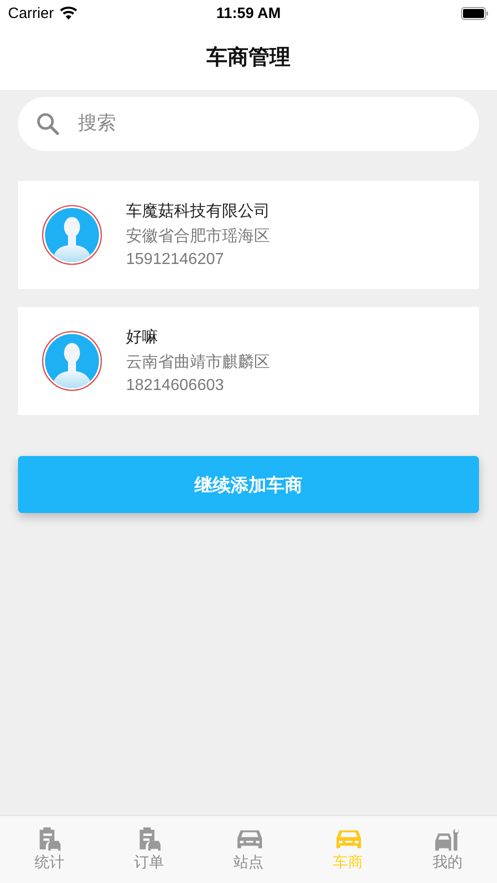  Describe the element at coordinates (248, 124) in the screenshot. I see `search-field: 搜索` at that location.